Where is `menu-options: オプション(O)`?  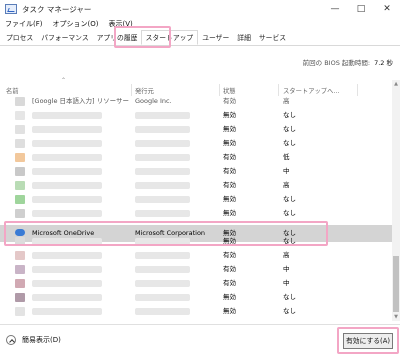 menu-options: オプション(O) is located at coordinates (76, 24).